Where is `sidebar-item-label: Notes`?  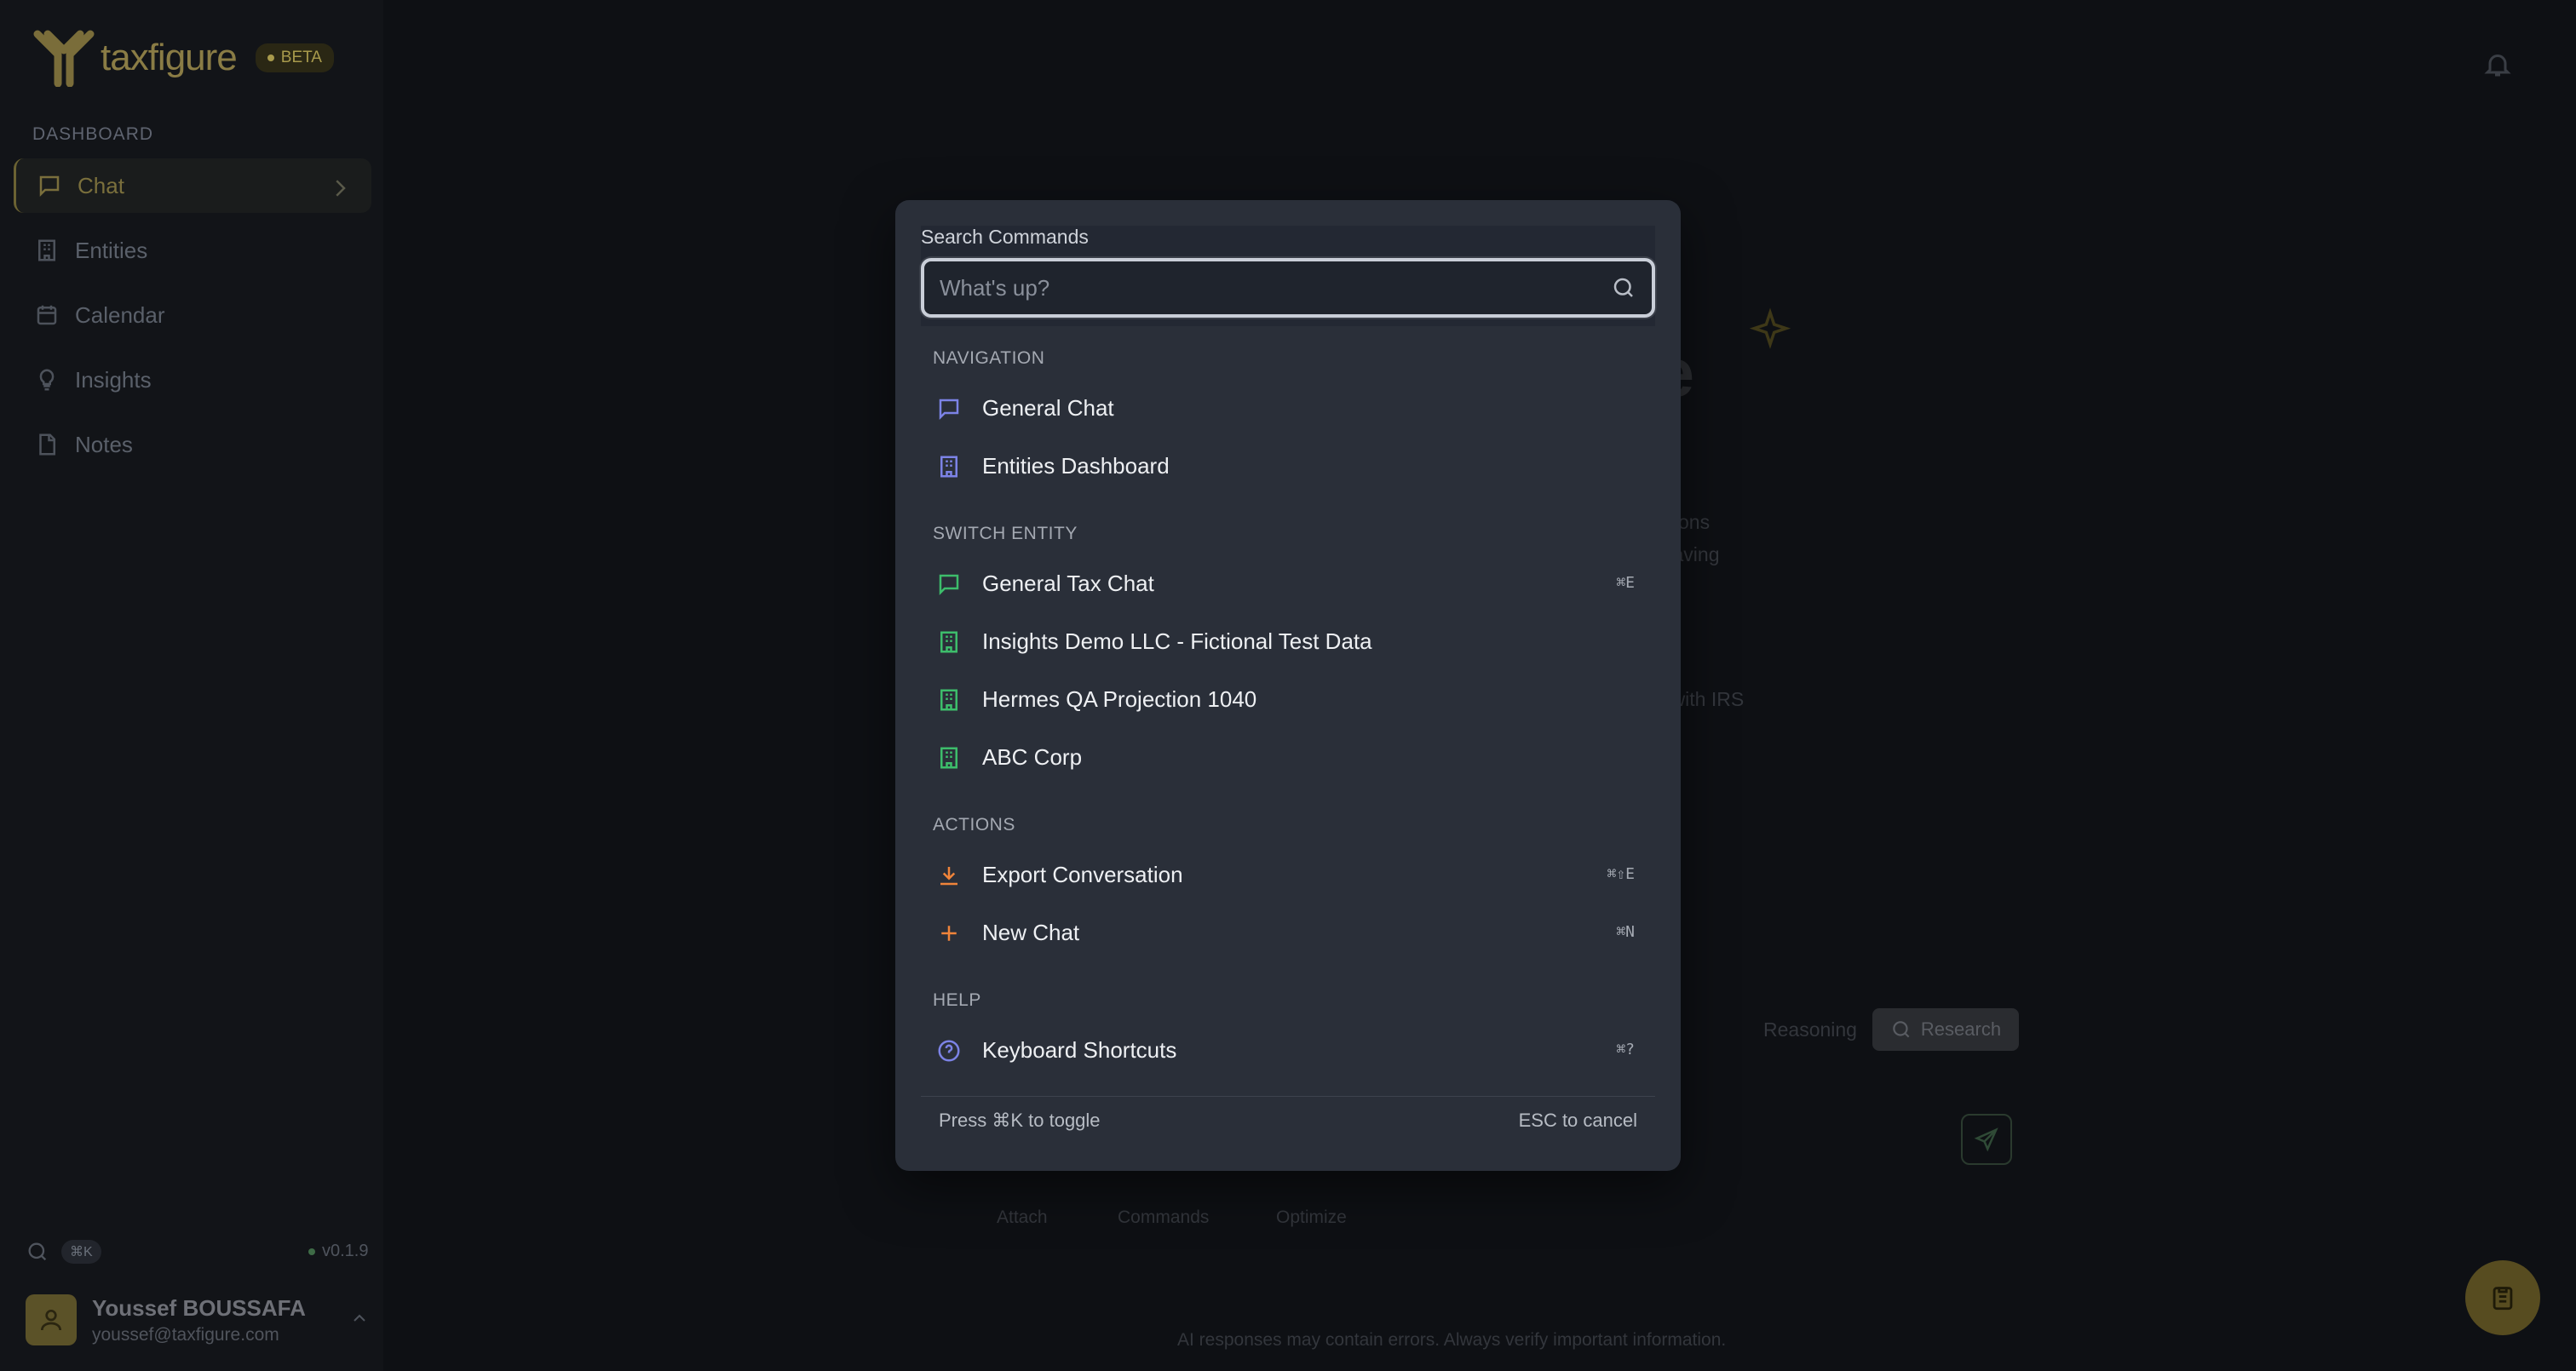
sidebar-item-label: Notes is located at coordinates (104, 444).